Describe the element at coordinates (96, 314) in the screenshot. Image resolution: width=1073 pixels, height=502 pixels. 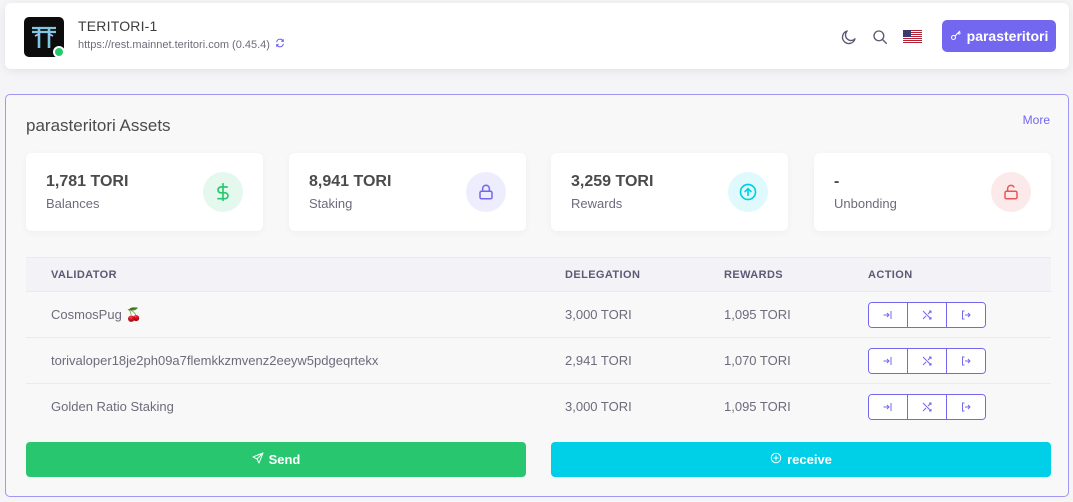
I see `validator-name: CosmosPug 🍒` at that location.